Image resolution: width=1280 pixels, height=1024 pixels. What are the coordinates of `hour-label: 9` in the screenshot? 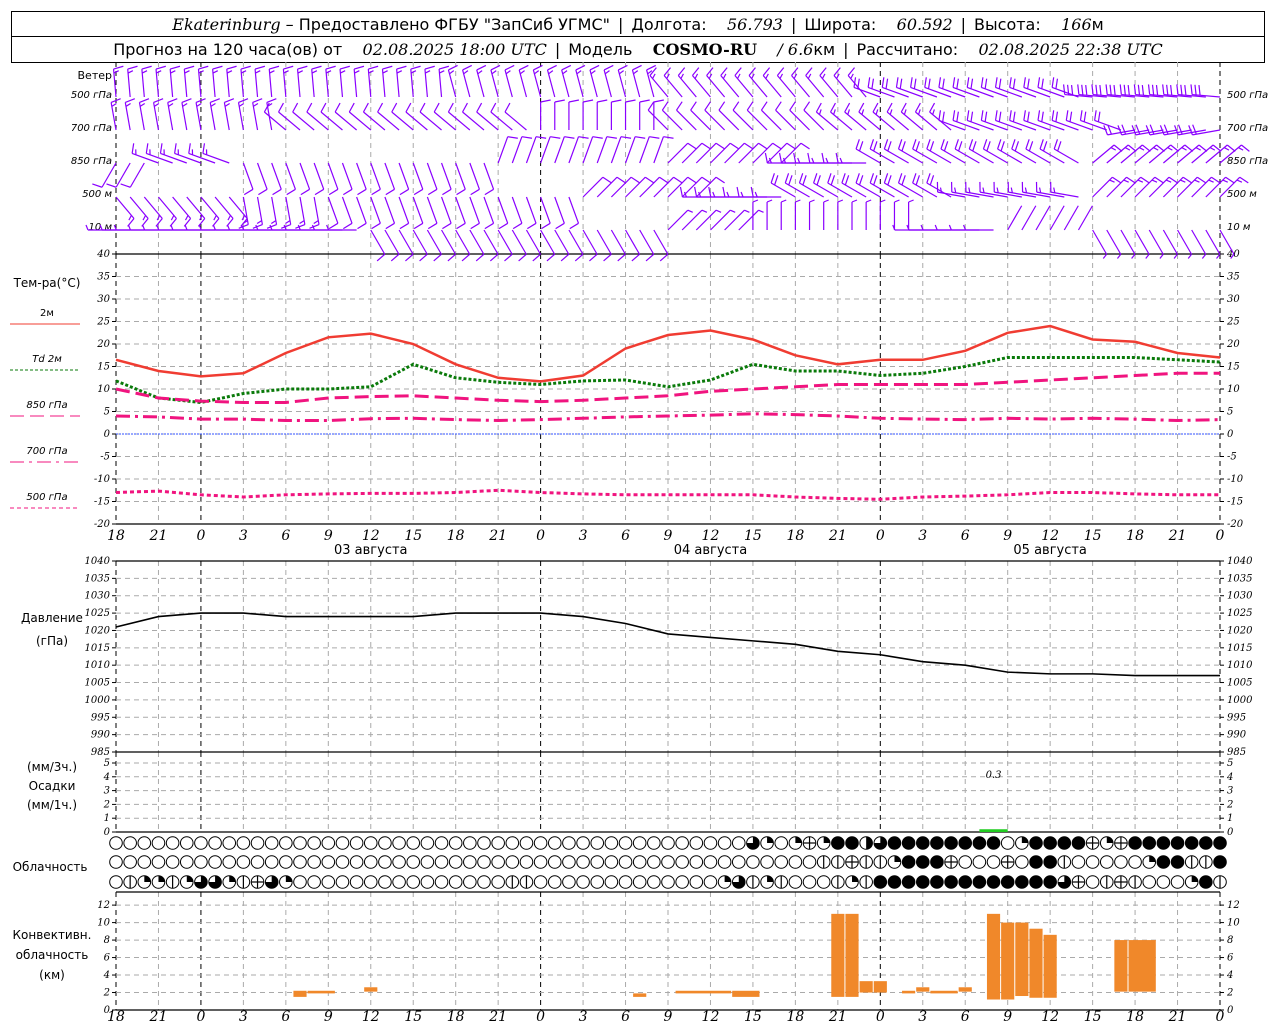 It's located at (328, 1016).